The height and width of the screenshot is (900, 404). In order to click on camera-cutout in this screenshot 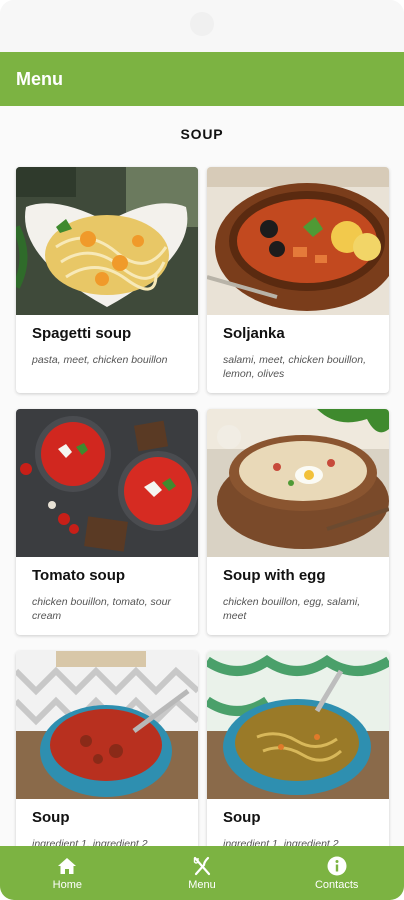, I will do `click(202, 24)`.